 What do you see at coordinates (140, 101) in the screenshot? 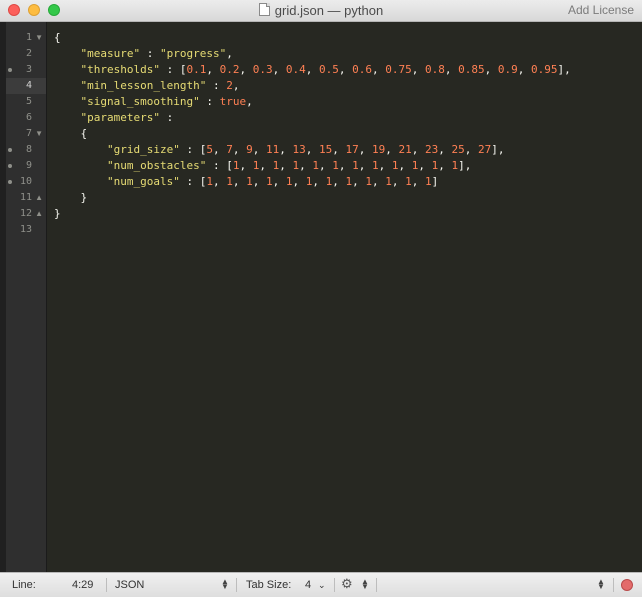
I see `json-key: "signal_smoothing"` at bounding box center [140, 101].